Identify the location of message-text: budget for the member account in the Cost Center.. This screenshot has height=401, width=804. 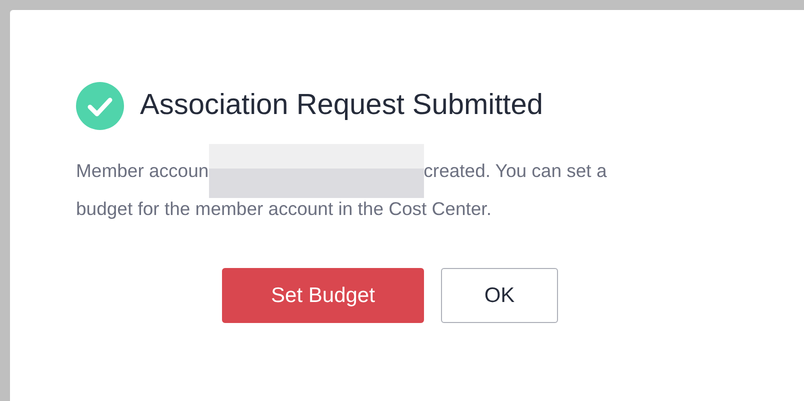
(284, 209).